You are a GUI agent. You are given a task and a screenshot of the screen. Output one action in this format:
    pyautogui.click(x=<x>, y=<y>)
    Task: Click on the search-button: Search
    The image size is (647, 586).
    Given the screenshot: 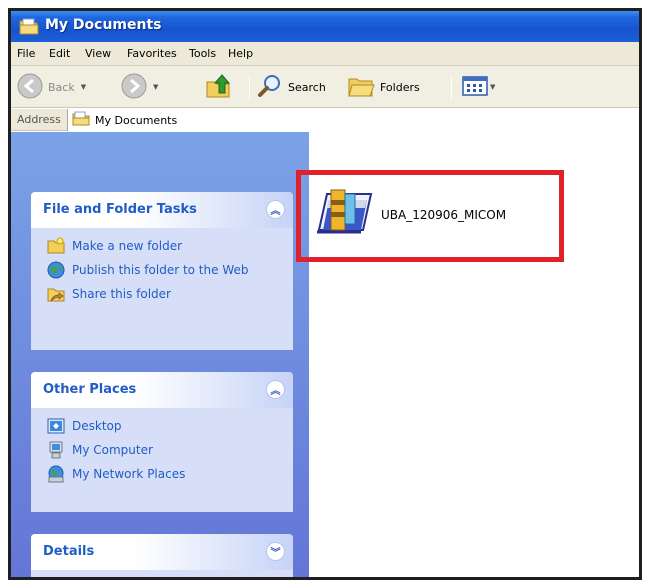 What is the action you would take?
    pyautogui.click(x=291, y=87)
    